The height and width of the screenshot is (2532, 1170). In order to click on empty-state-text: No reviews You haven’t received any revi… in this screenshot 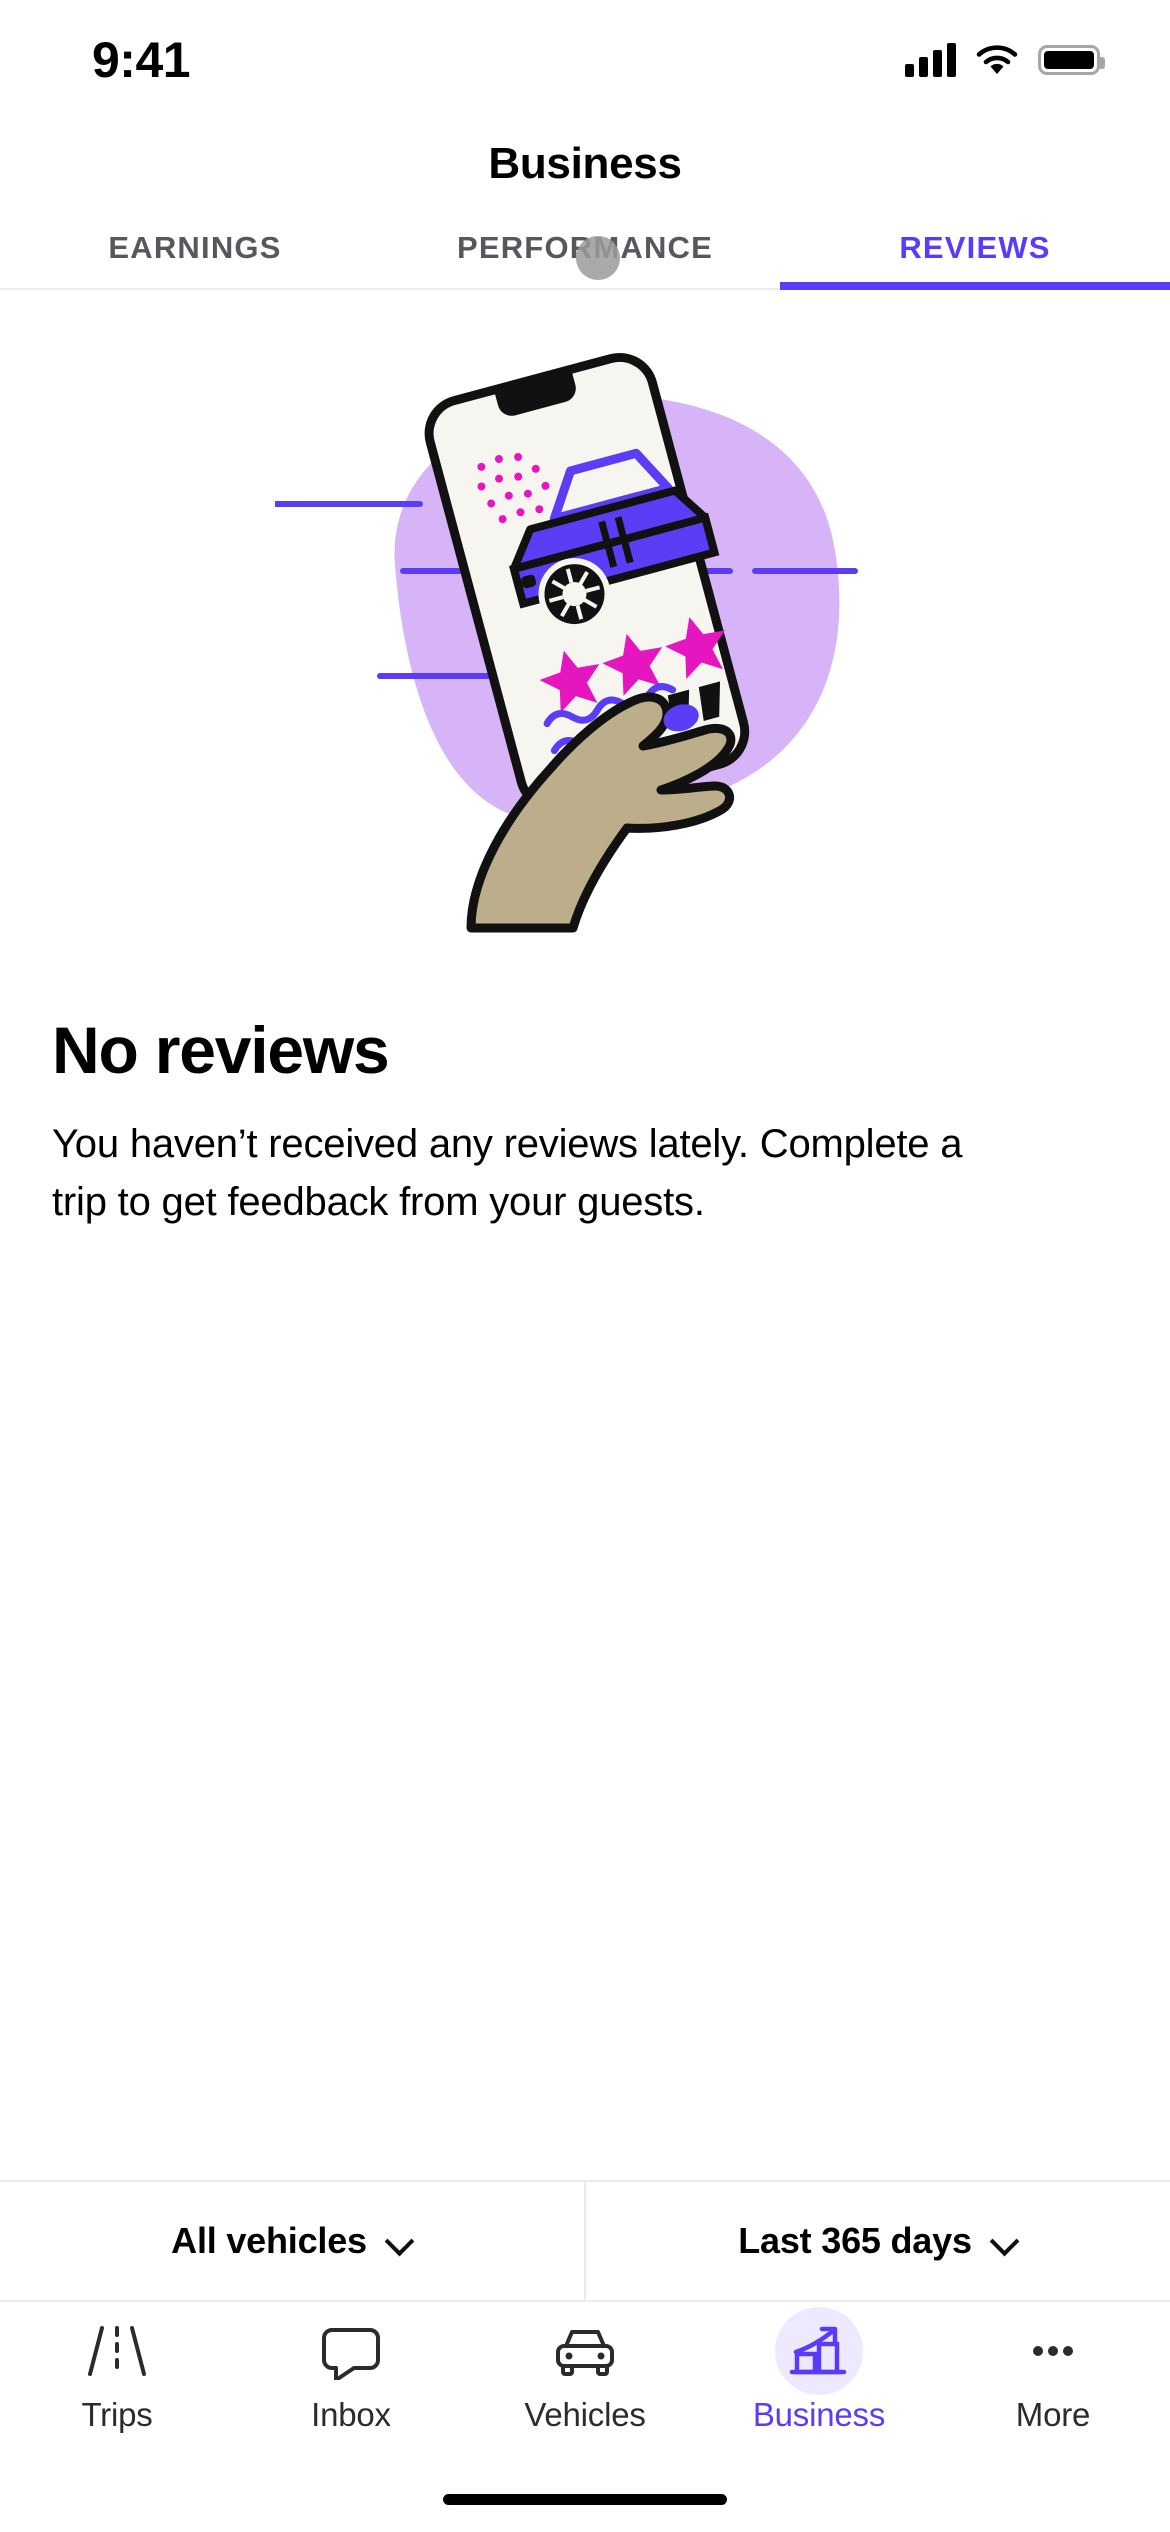, I will do `click(585, 1093)`.